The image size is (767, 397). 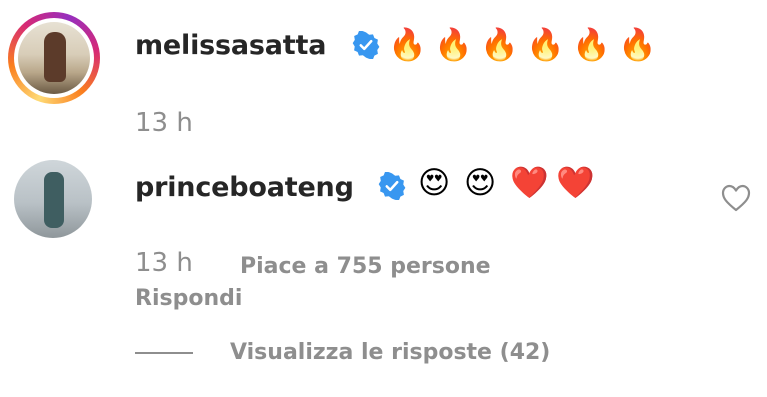 What do you see at coordinates (188, 298) in the screenshot?
I see `reply-button: Rispondi` at bounding box center [188, 298].